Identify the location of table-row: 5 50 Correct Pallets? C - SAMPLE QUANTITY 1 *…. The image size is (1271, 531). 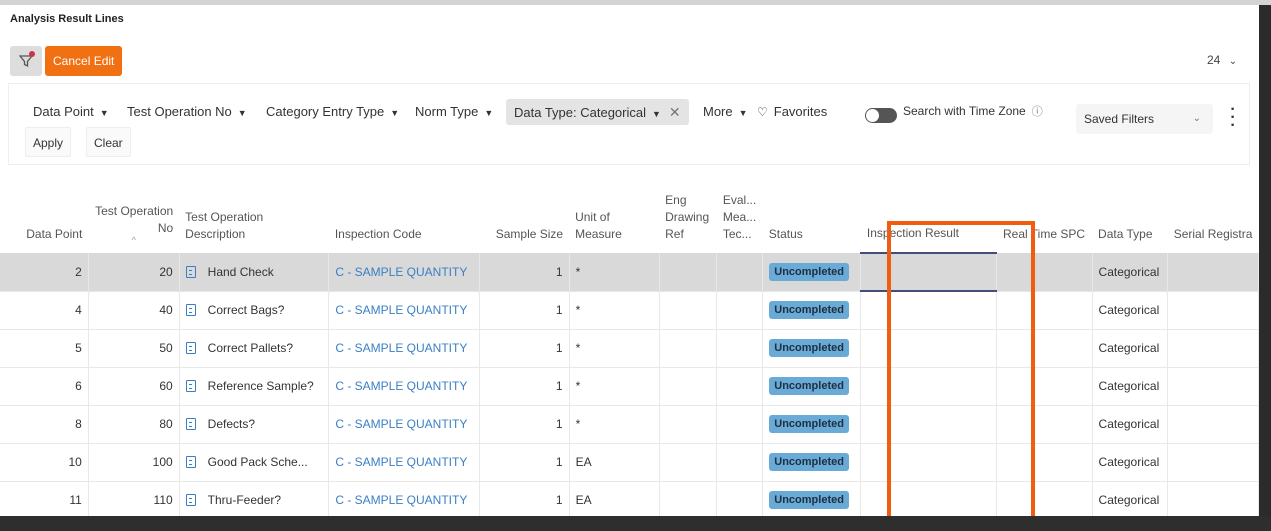
(629, 348).